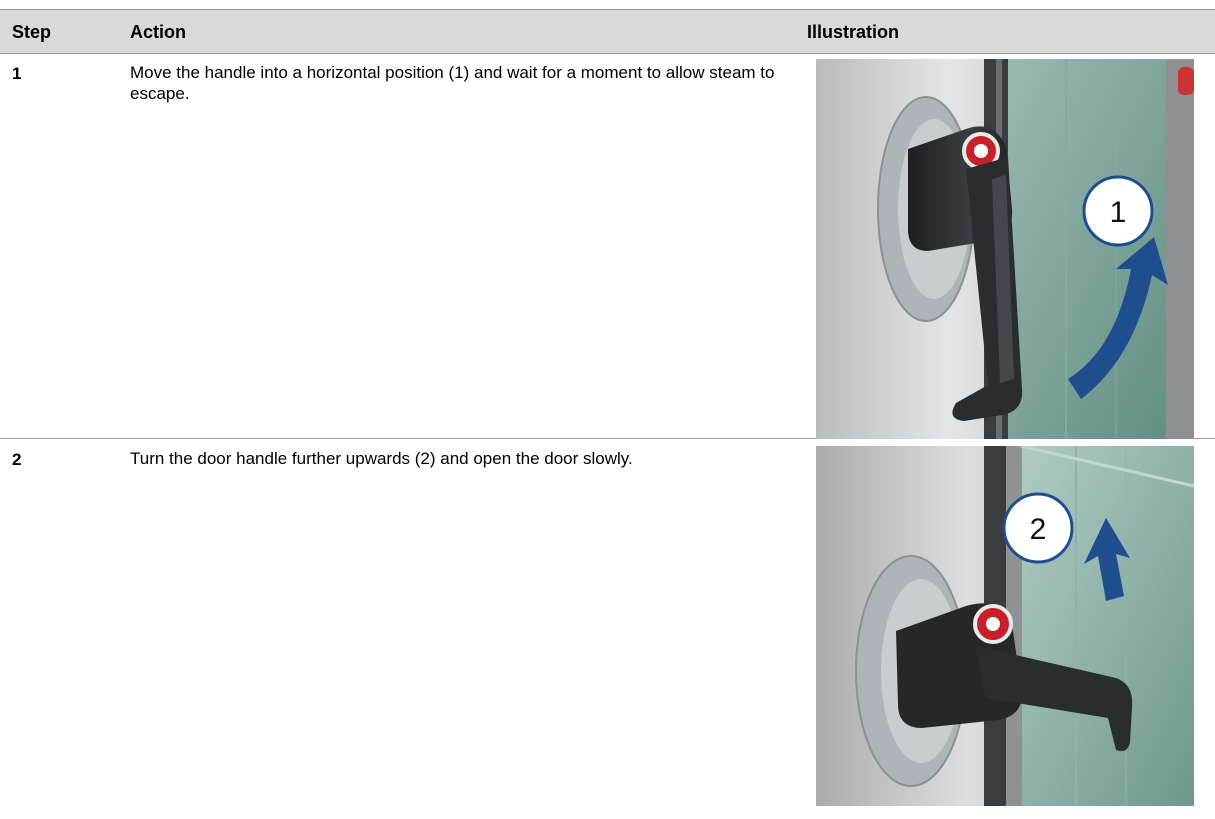  I want to click on door-handle-horizontal-image: 1, so click(1005, 249).